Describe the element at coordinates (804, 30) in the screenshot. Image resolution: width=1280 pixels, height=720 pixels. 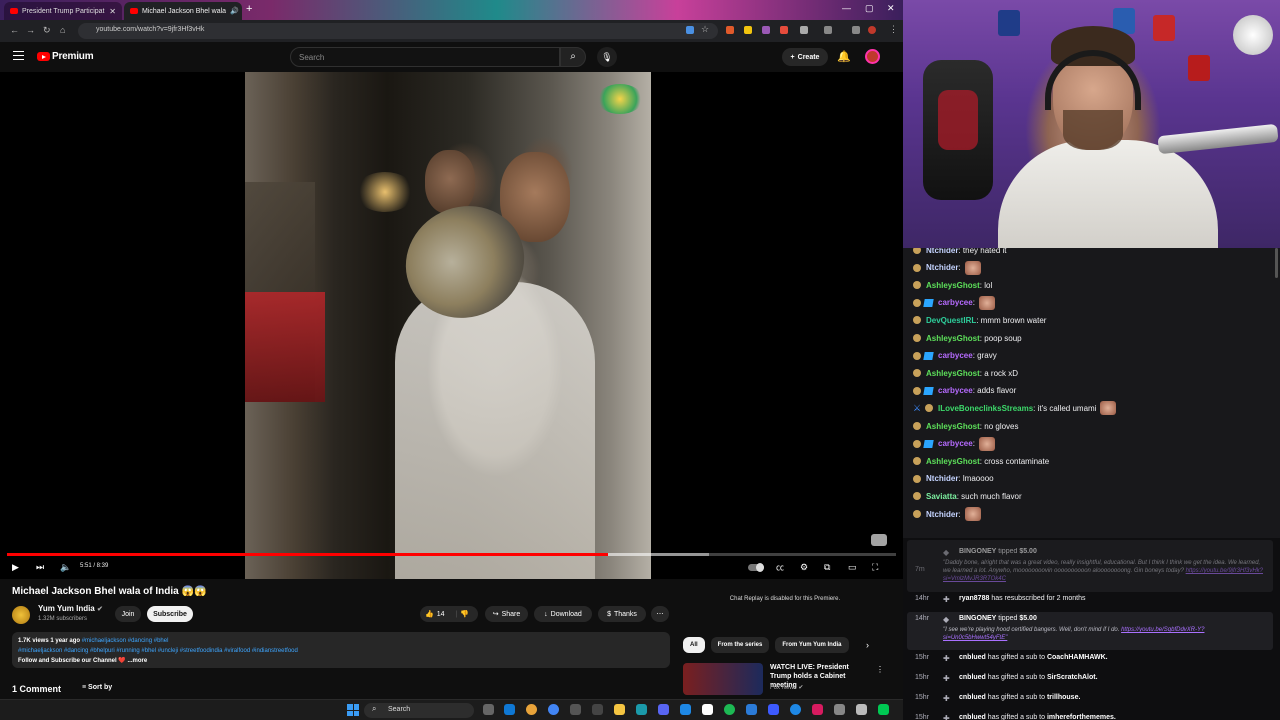
I see `extensions-puzzle-icon` at that location.